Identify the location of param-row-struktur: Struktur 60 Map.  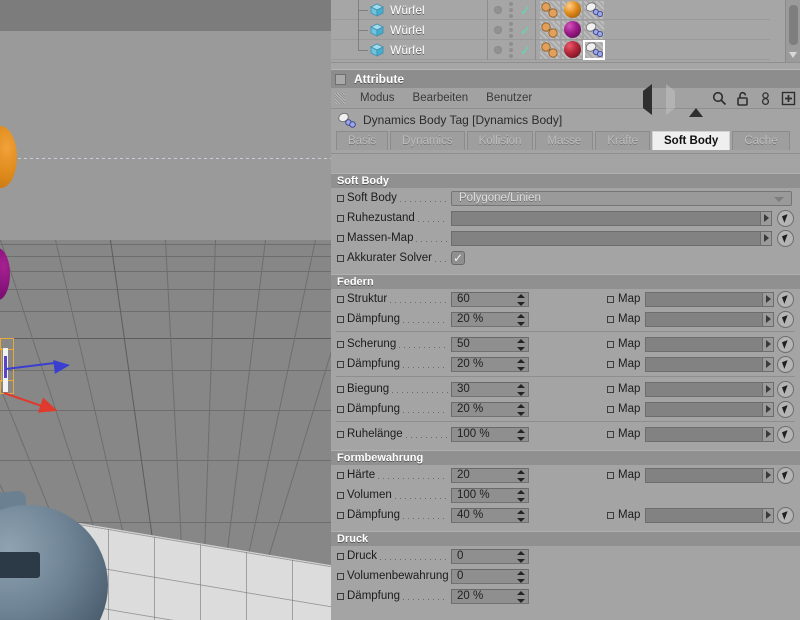
(565, 299).